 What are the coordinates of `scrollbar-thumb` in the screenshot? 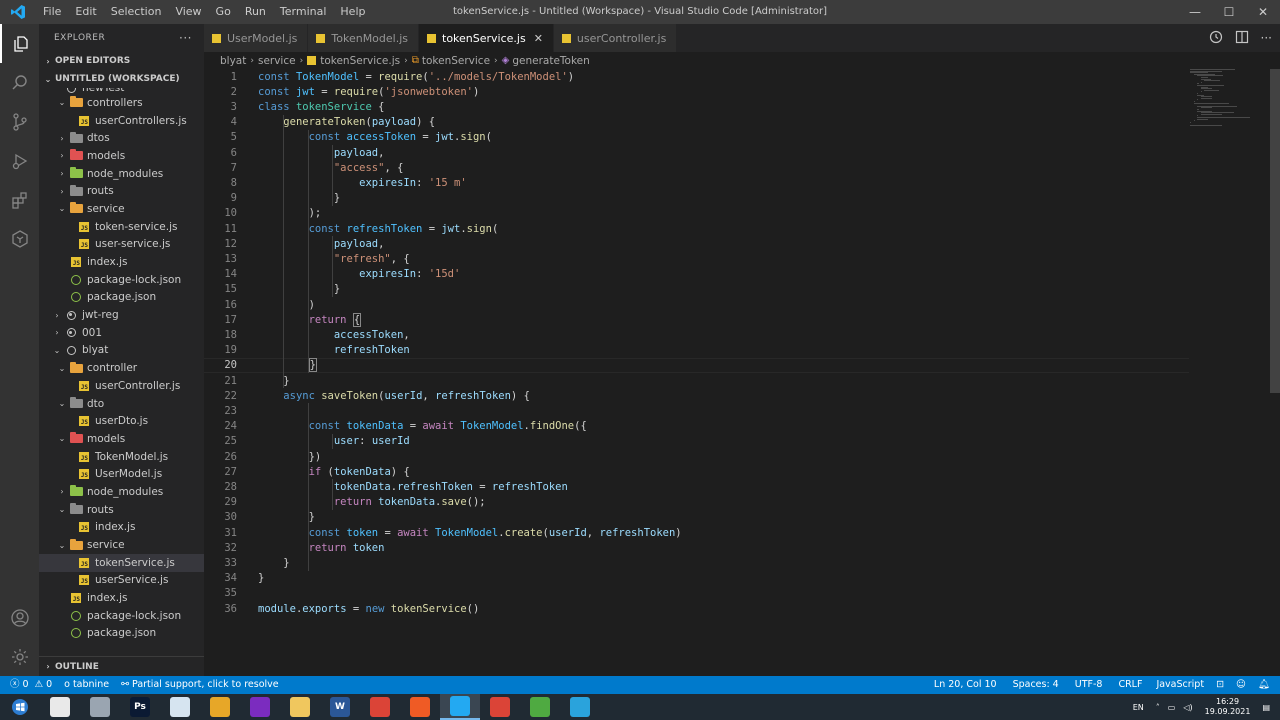 It's located at (1275, 231).